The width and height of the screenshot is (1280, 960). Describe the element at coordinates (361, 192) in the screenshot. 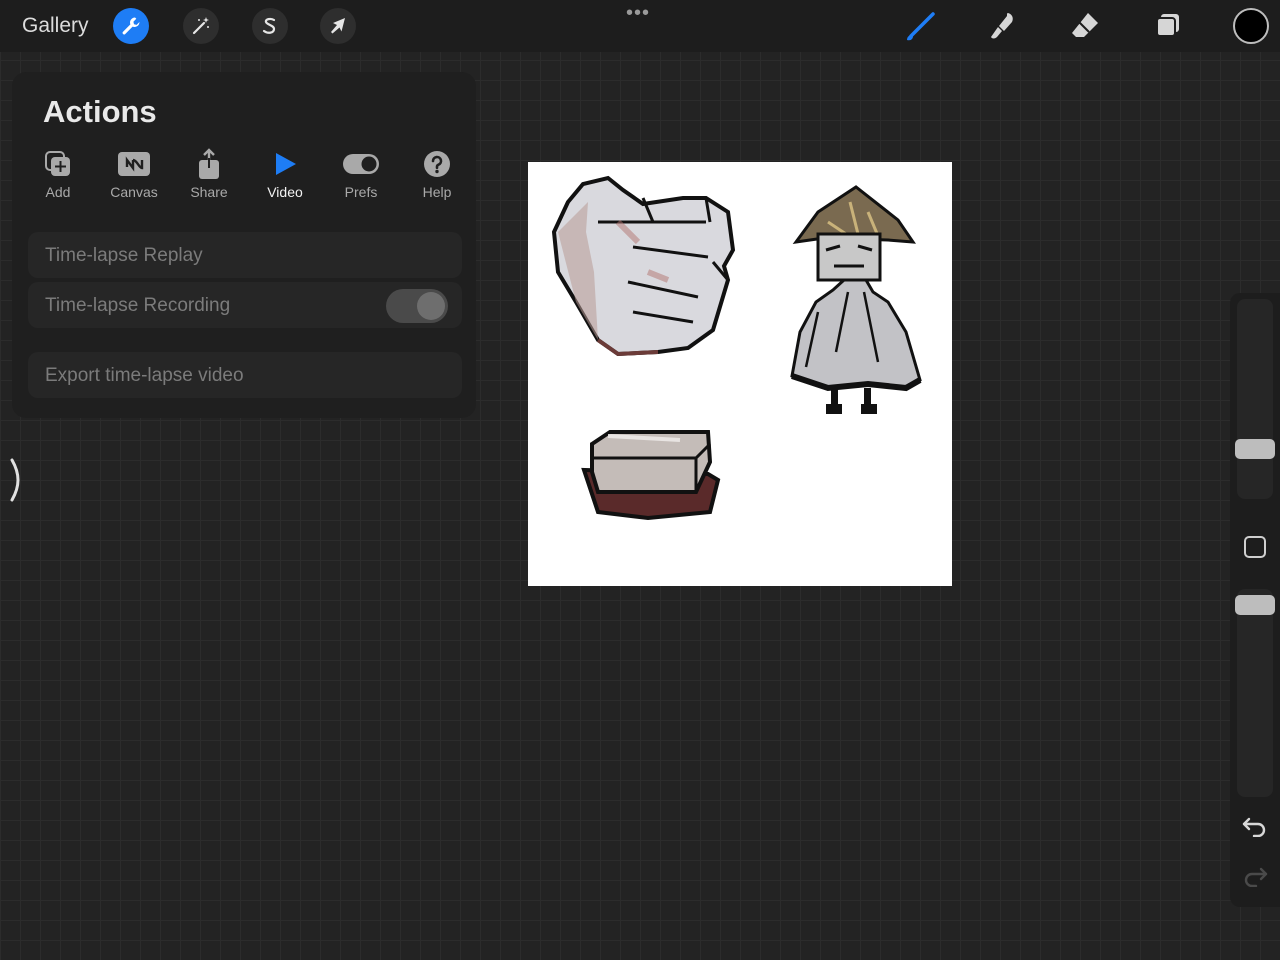

I see `tab-label: Prefs` at that location.